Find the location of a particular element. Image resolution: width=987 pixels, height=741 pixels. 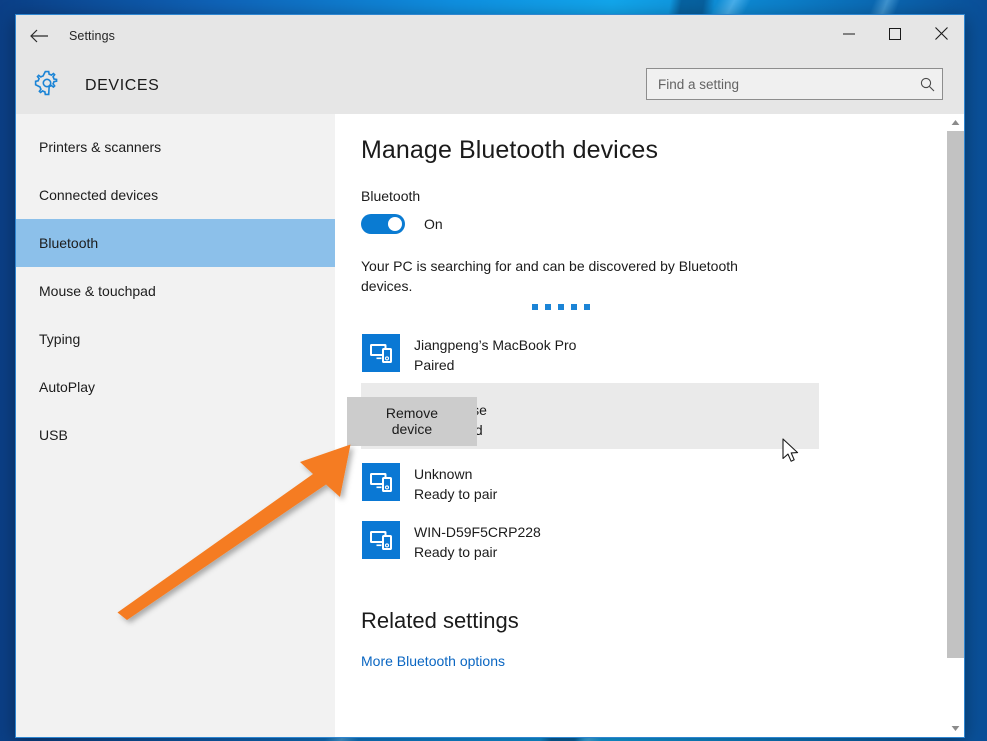

device-name: Unknown is located at coordinates (443, 474).